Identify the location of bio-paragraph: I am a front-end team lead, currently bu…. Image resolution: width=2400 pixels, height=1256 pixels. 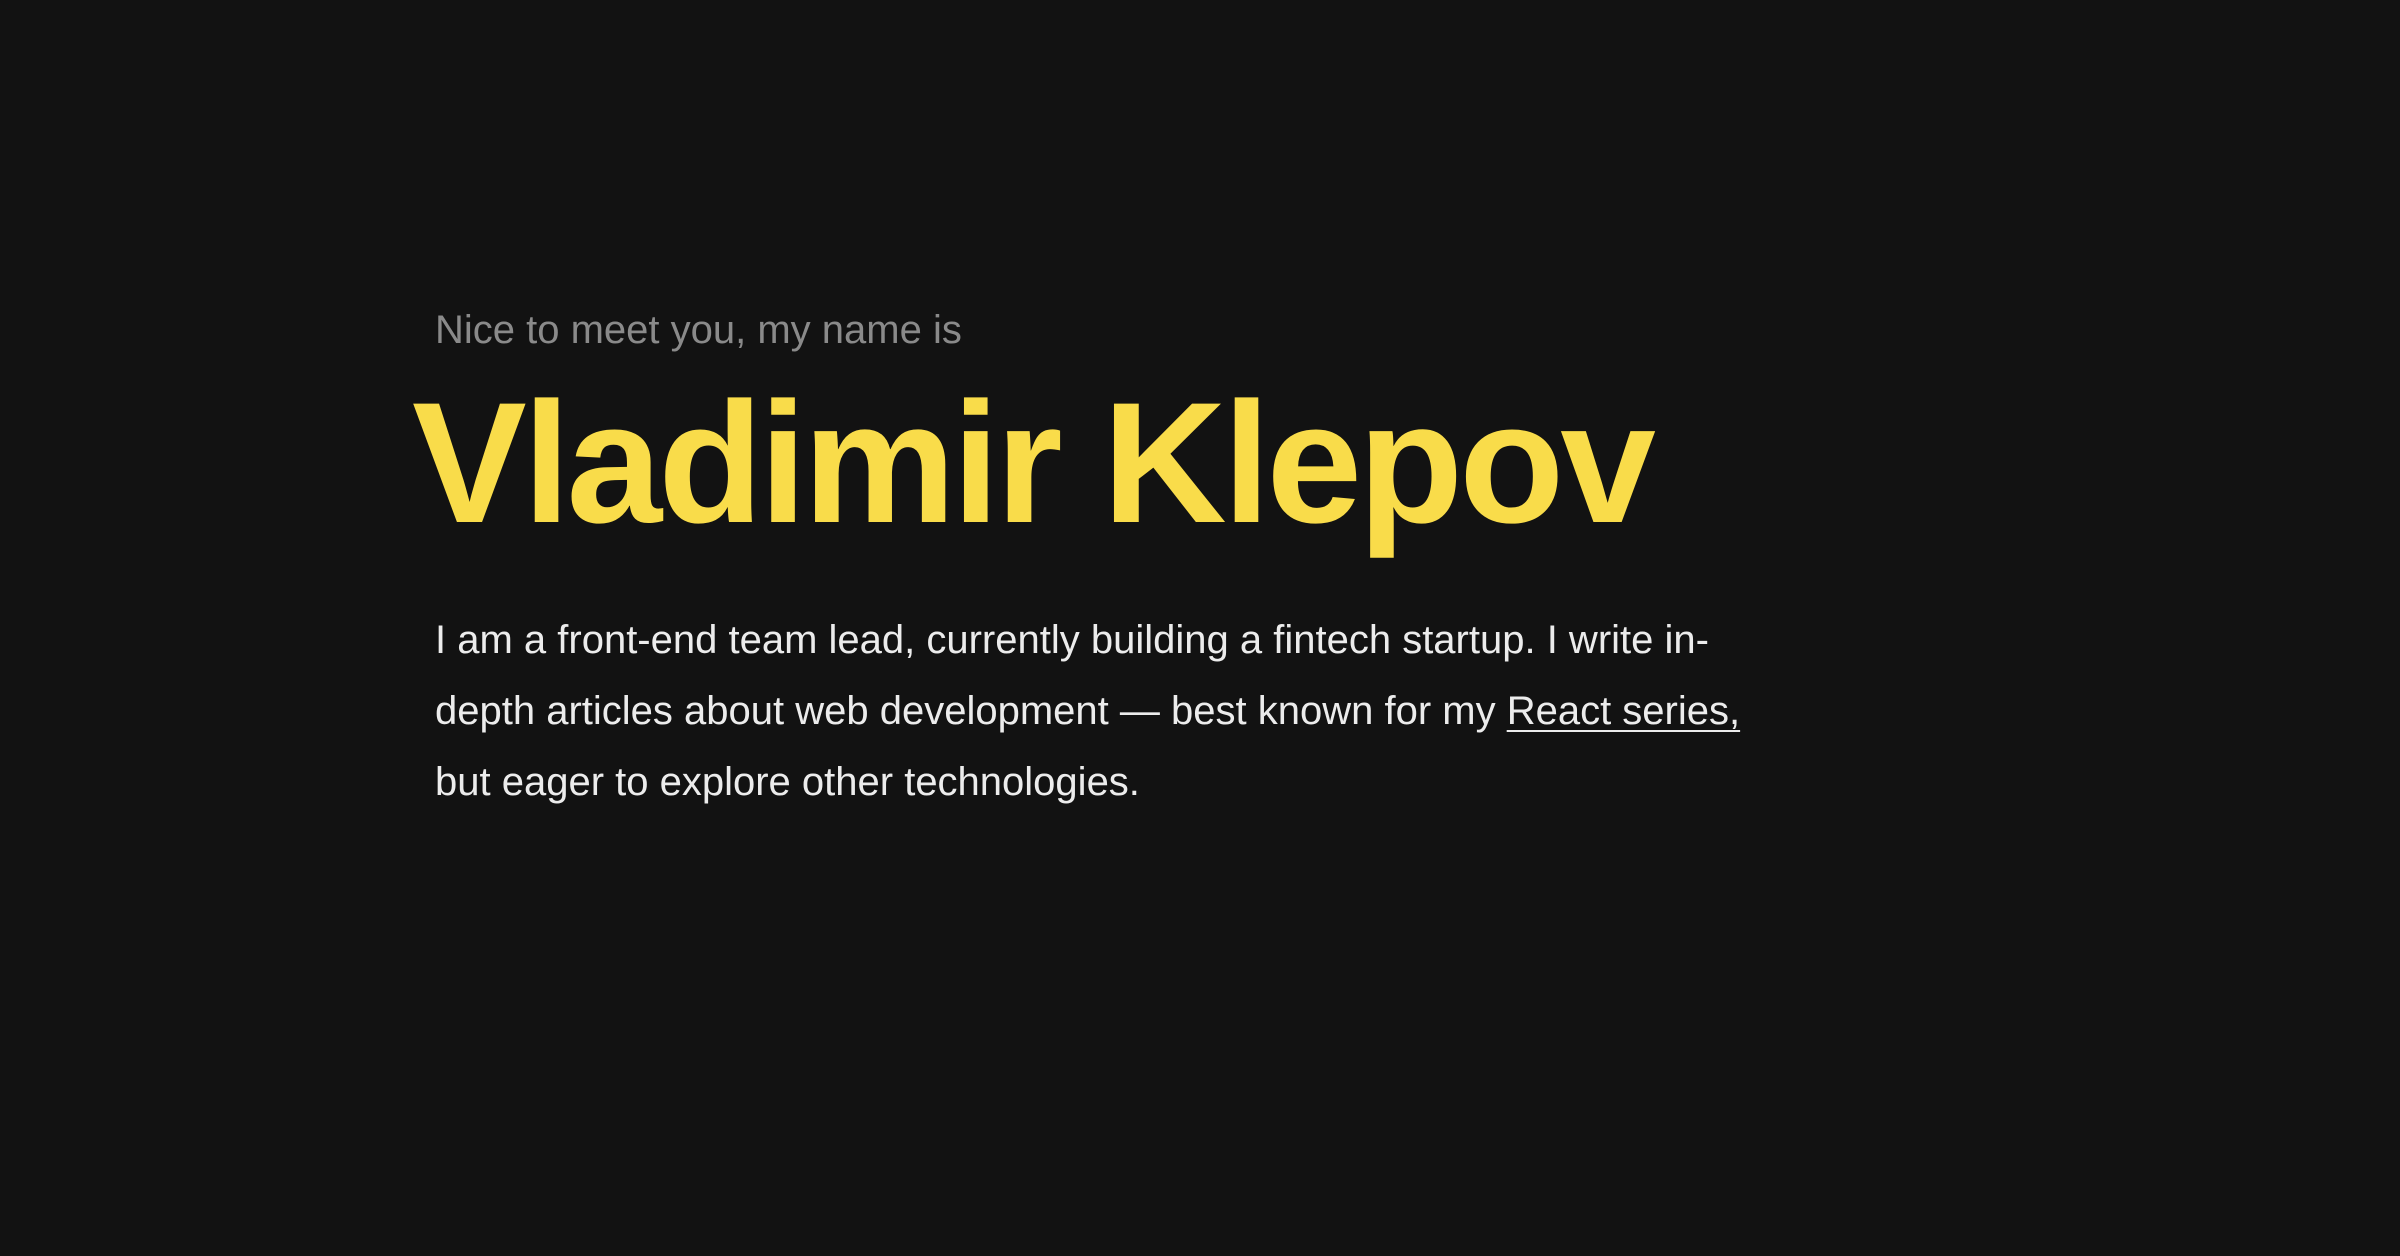
(1087, 711).